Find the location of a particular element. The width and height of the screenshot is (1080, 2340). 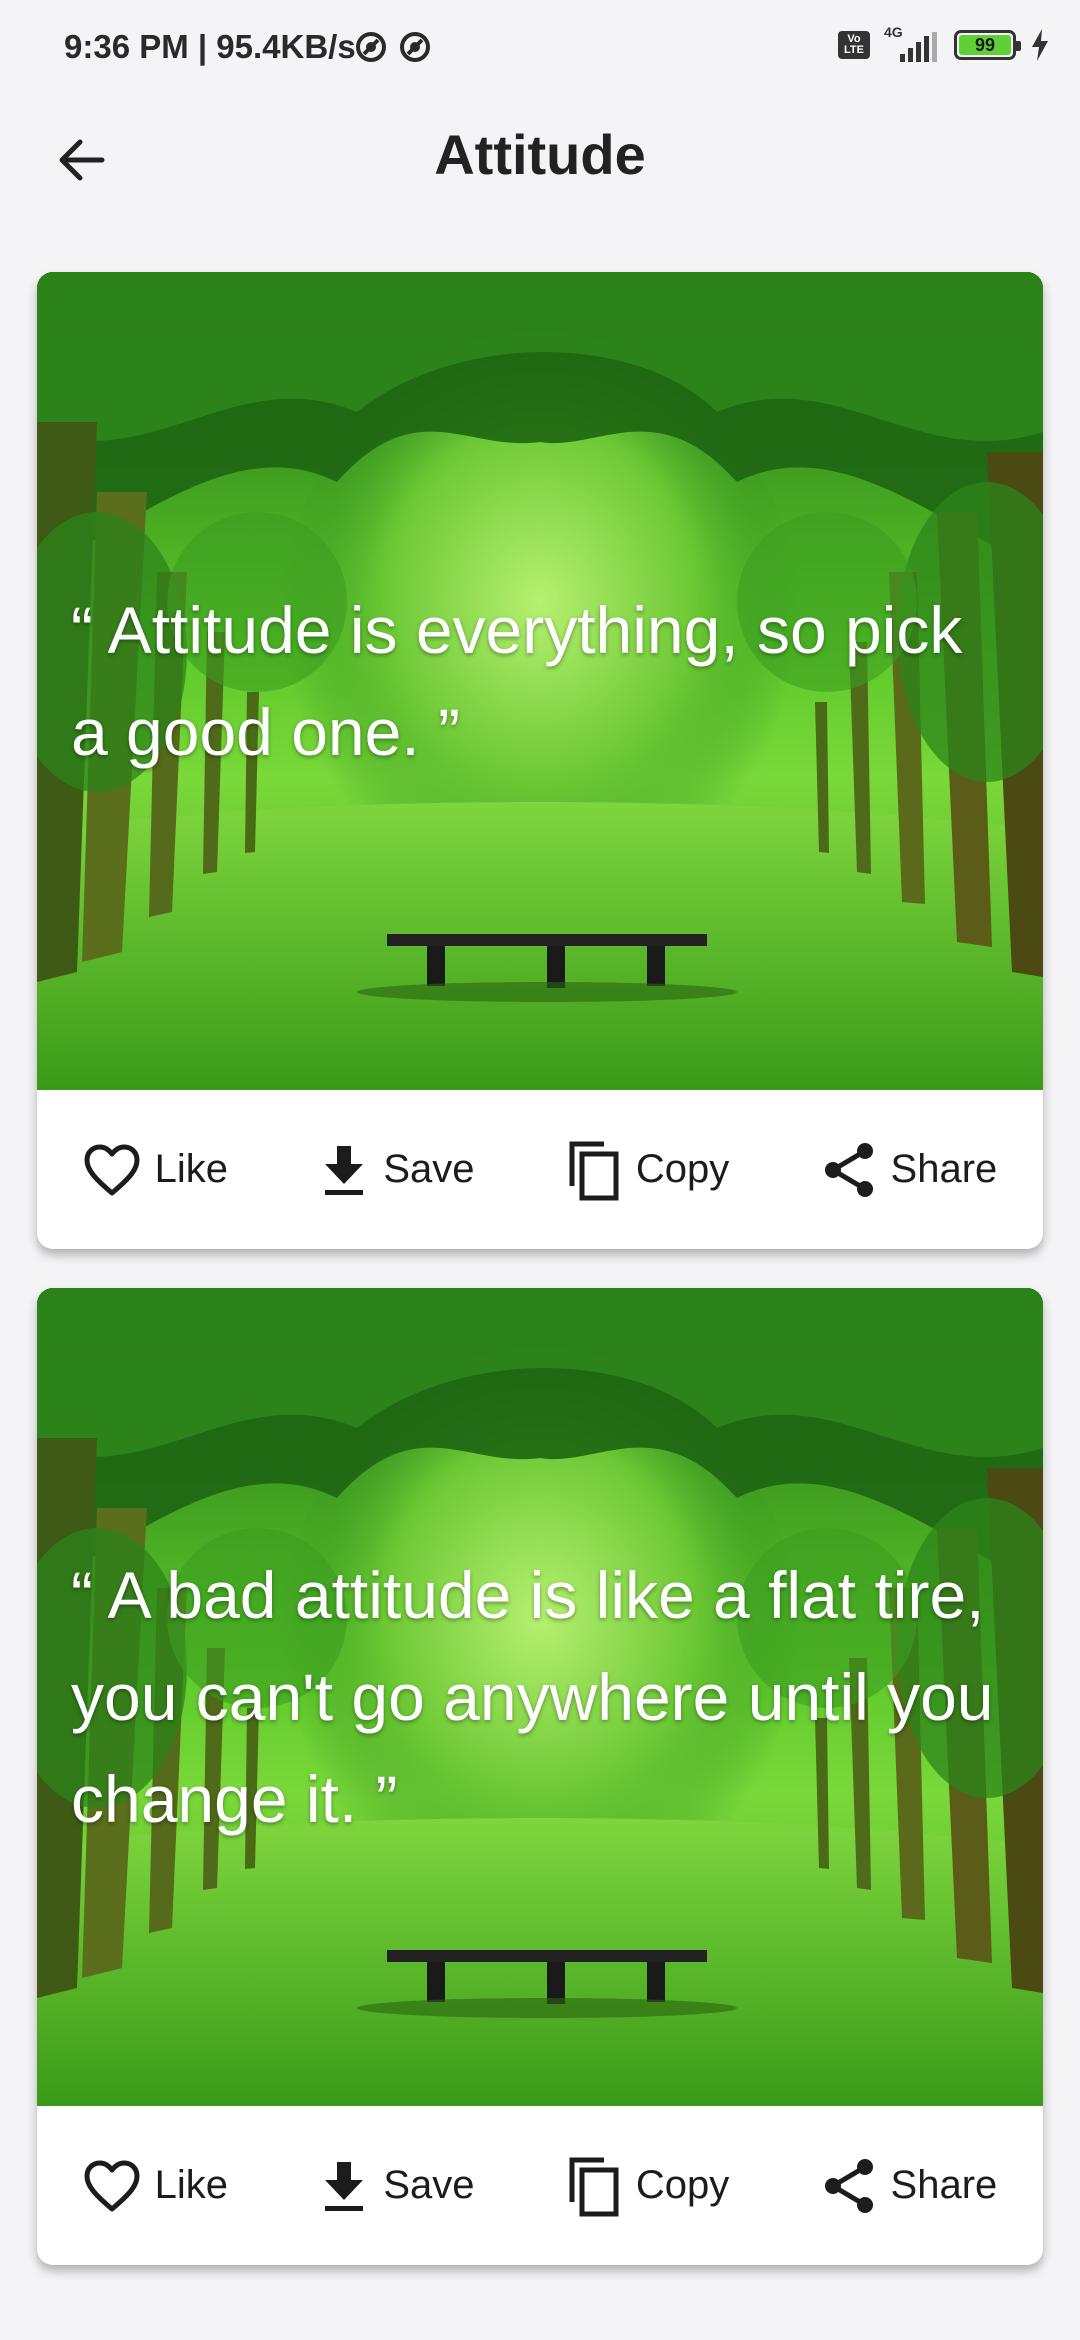

status-bar: 9:36 PM | 95.4KB/s Vo LTE 4G 99 is located at coordinates (540, 50).